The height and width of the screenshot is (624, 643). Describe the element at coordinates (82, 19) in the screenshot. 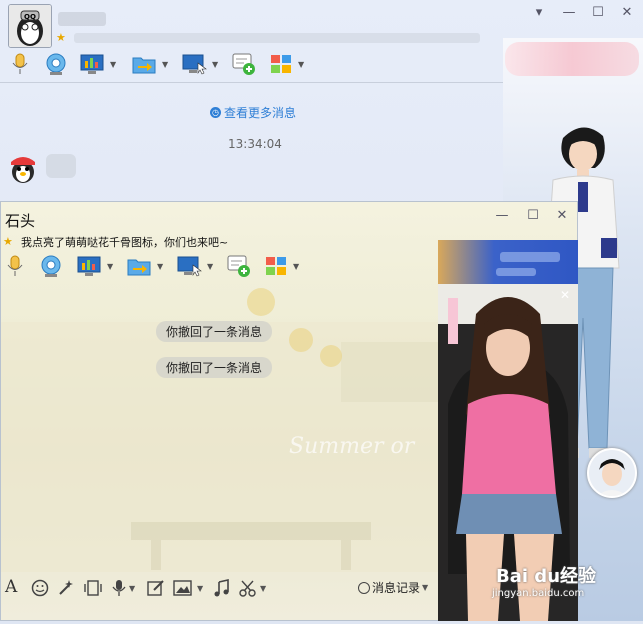

I see `contact-name-blurred` at that location.